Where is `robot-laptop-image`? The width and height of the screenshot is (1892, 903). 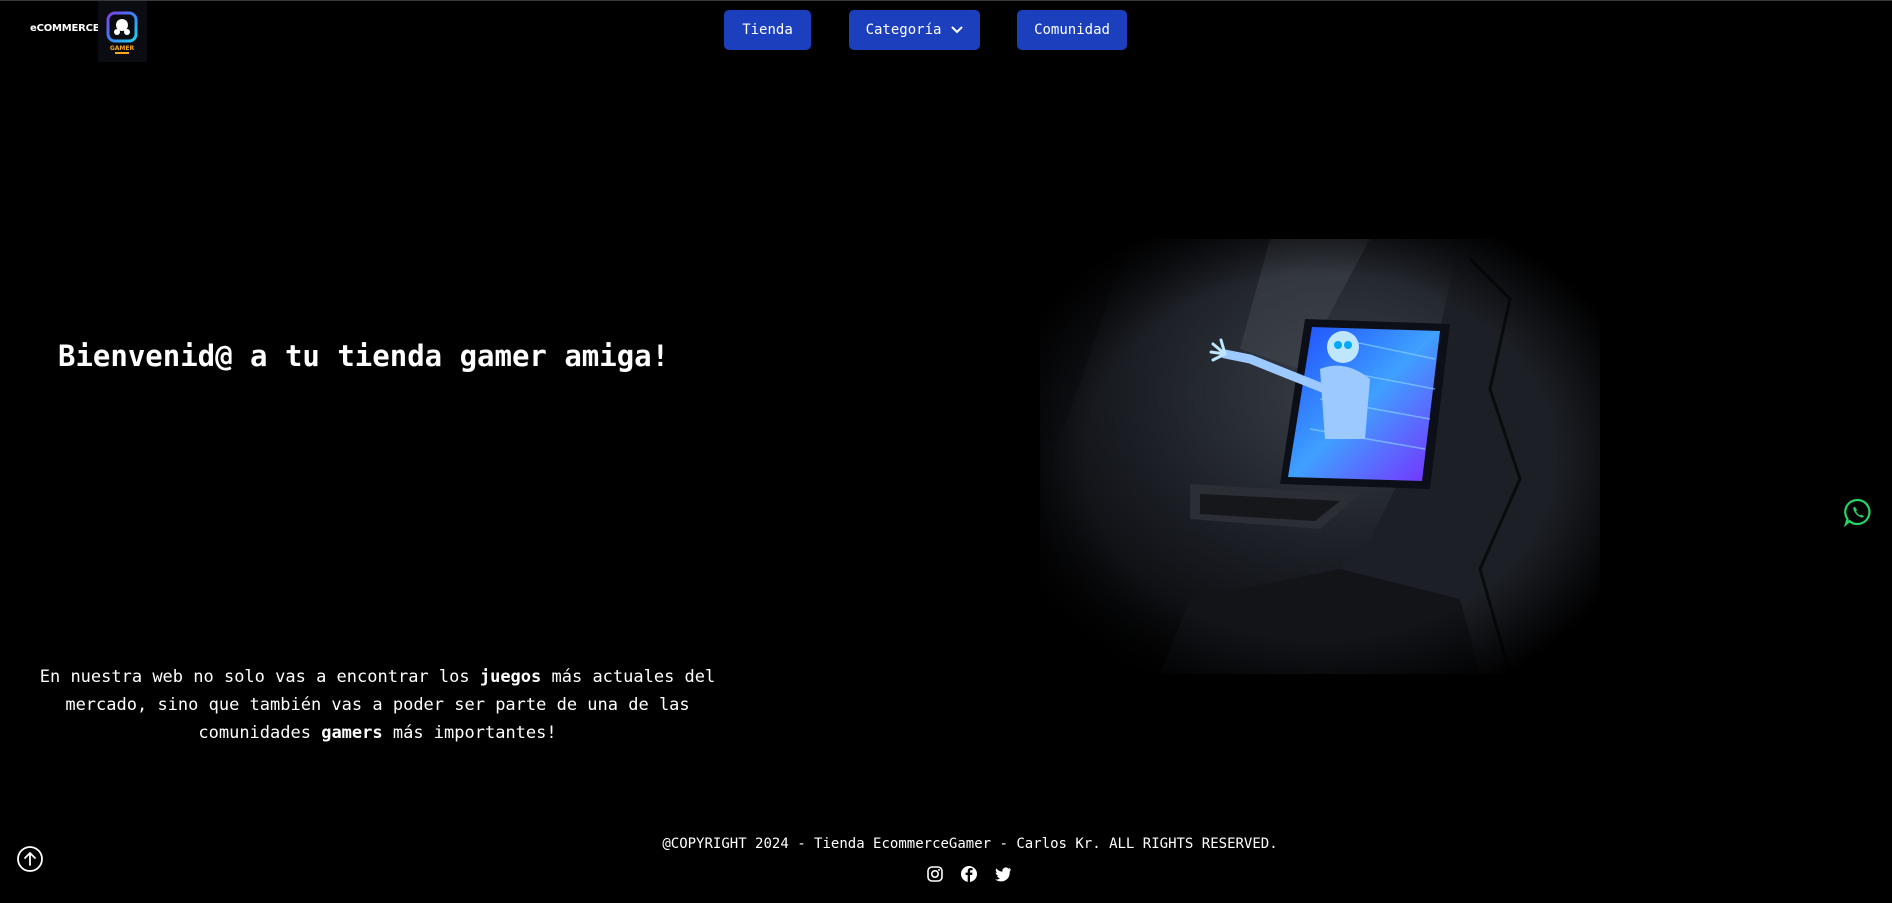 robot-laptop-image is located at coordinates (1320, 456).